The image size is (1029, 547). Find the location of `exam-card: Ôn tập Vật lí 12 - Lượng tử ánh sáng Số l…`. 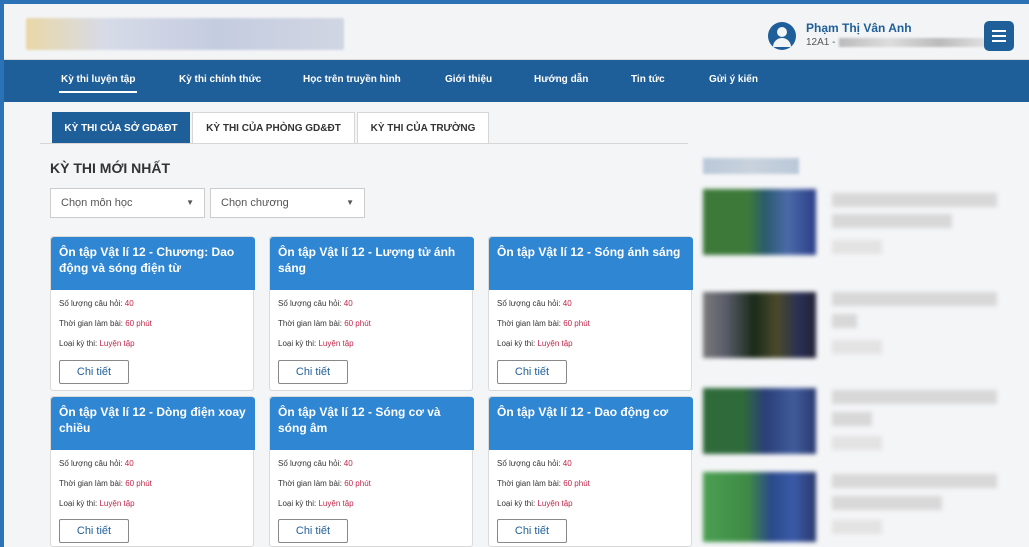

exam-card: Ôn tập Vật lí 12 - Lượng tử ánh sáng Số l… is located at coordinates (371, 313).